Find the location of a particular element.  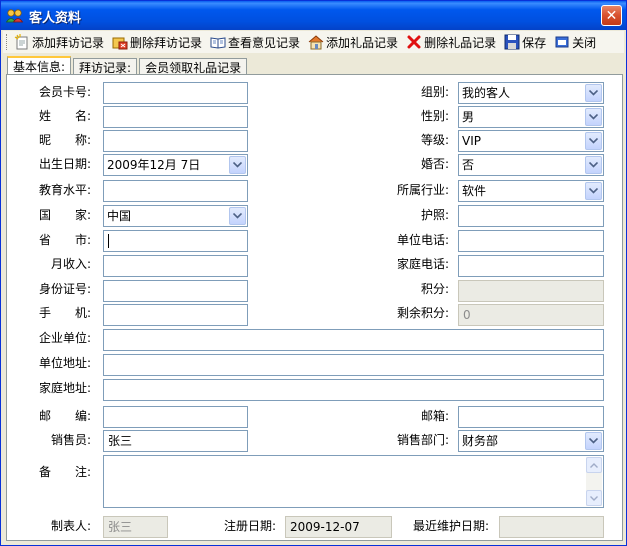

email-input is located at coordinates (531, 417).